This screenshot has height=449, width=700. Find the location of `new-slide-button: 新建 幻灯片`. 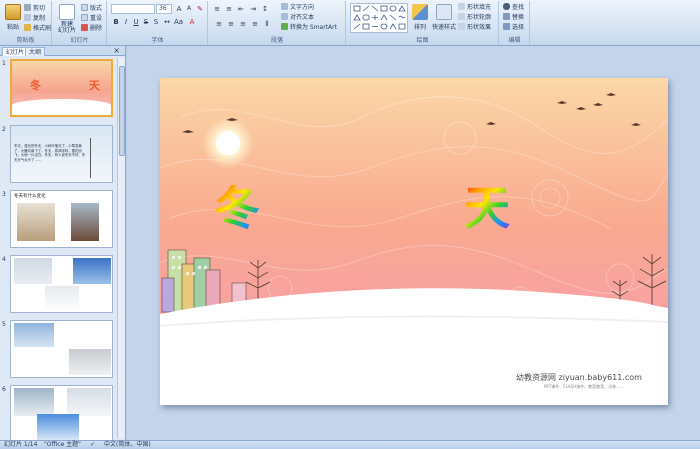

new-slide-button: 新建 幻灯片 is located at coordinates (67, 19).